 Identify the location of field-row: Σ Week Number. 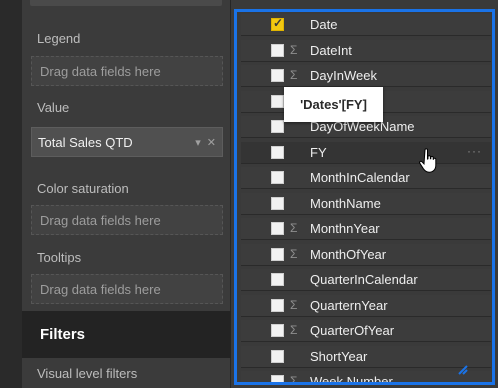
(366, 378).